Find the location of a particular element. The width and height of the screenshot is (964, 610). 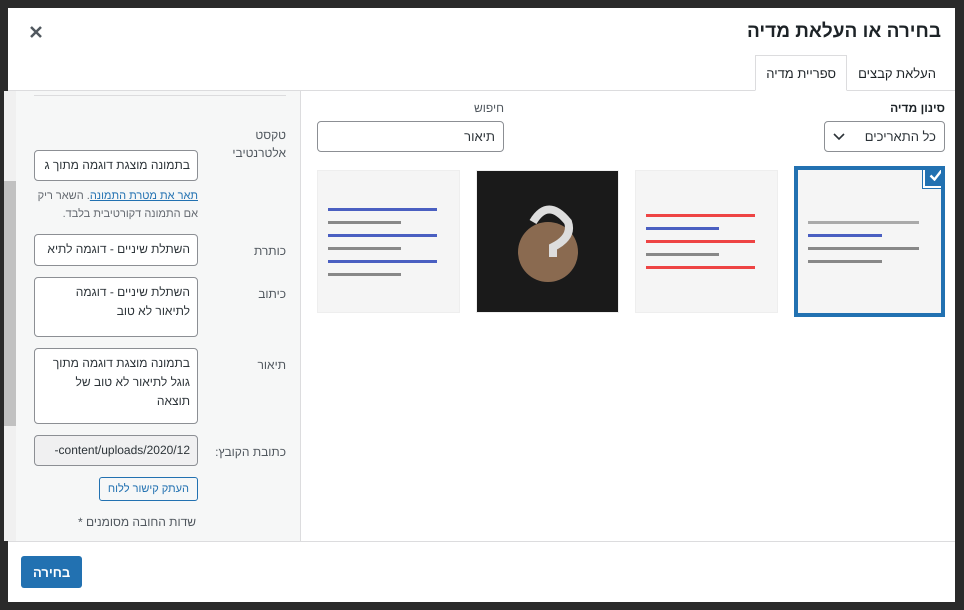

copy-link-button: העתק קישור ללוח is located at coordinates (148, 488).